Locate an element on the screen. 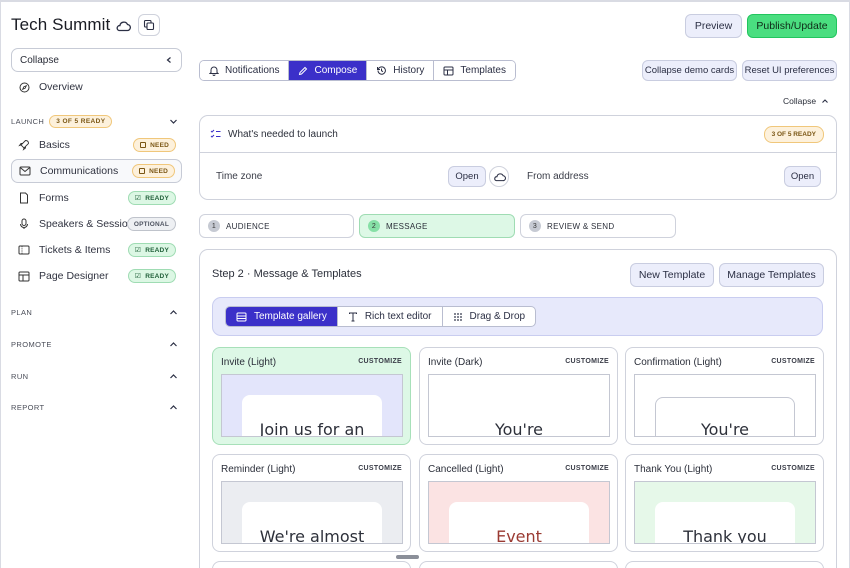  mode-template-gallery: Template gallery is located at coordinates (282, 316).